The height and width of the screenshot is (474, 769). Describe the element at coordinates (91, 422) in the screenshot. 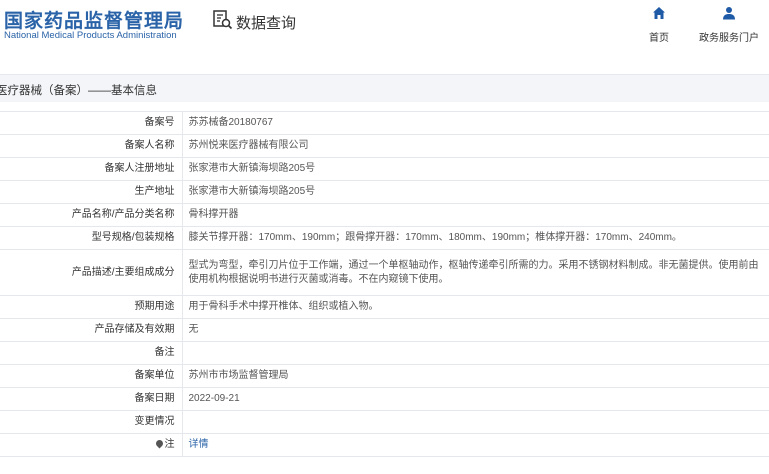

I see `field-label: 变更情况` at that location.